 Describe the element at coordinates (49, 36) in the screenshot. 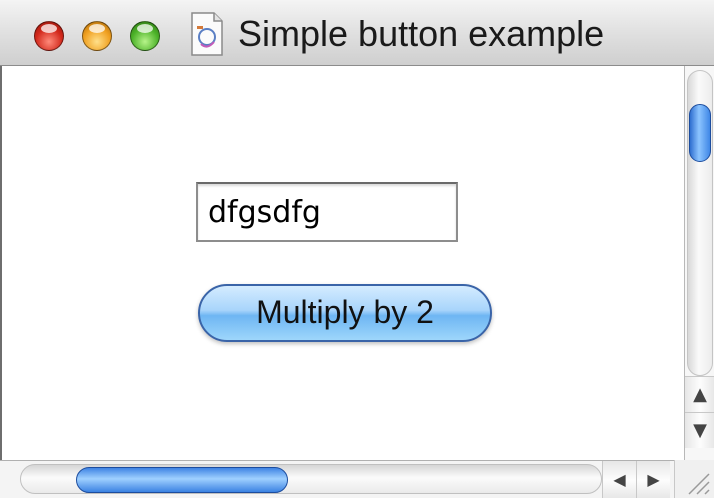

I see `close-button` at that location.